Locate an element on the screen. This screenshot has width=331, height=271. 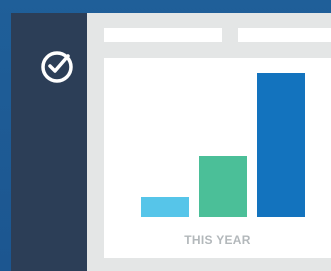
checkmark-circle-icon is located at coordinates (57, 67).